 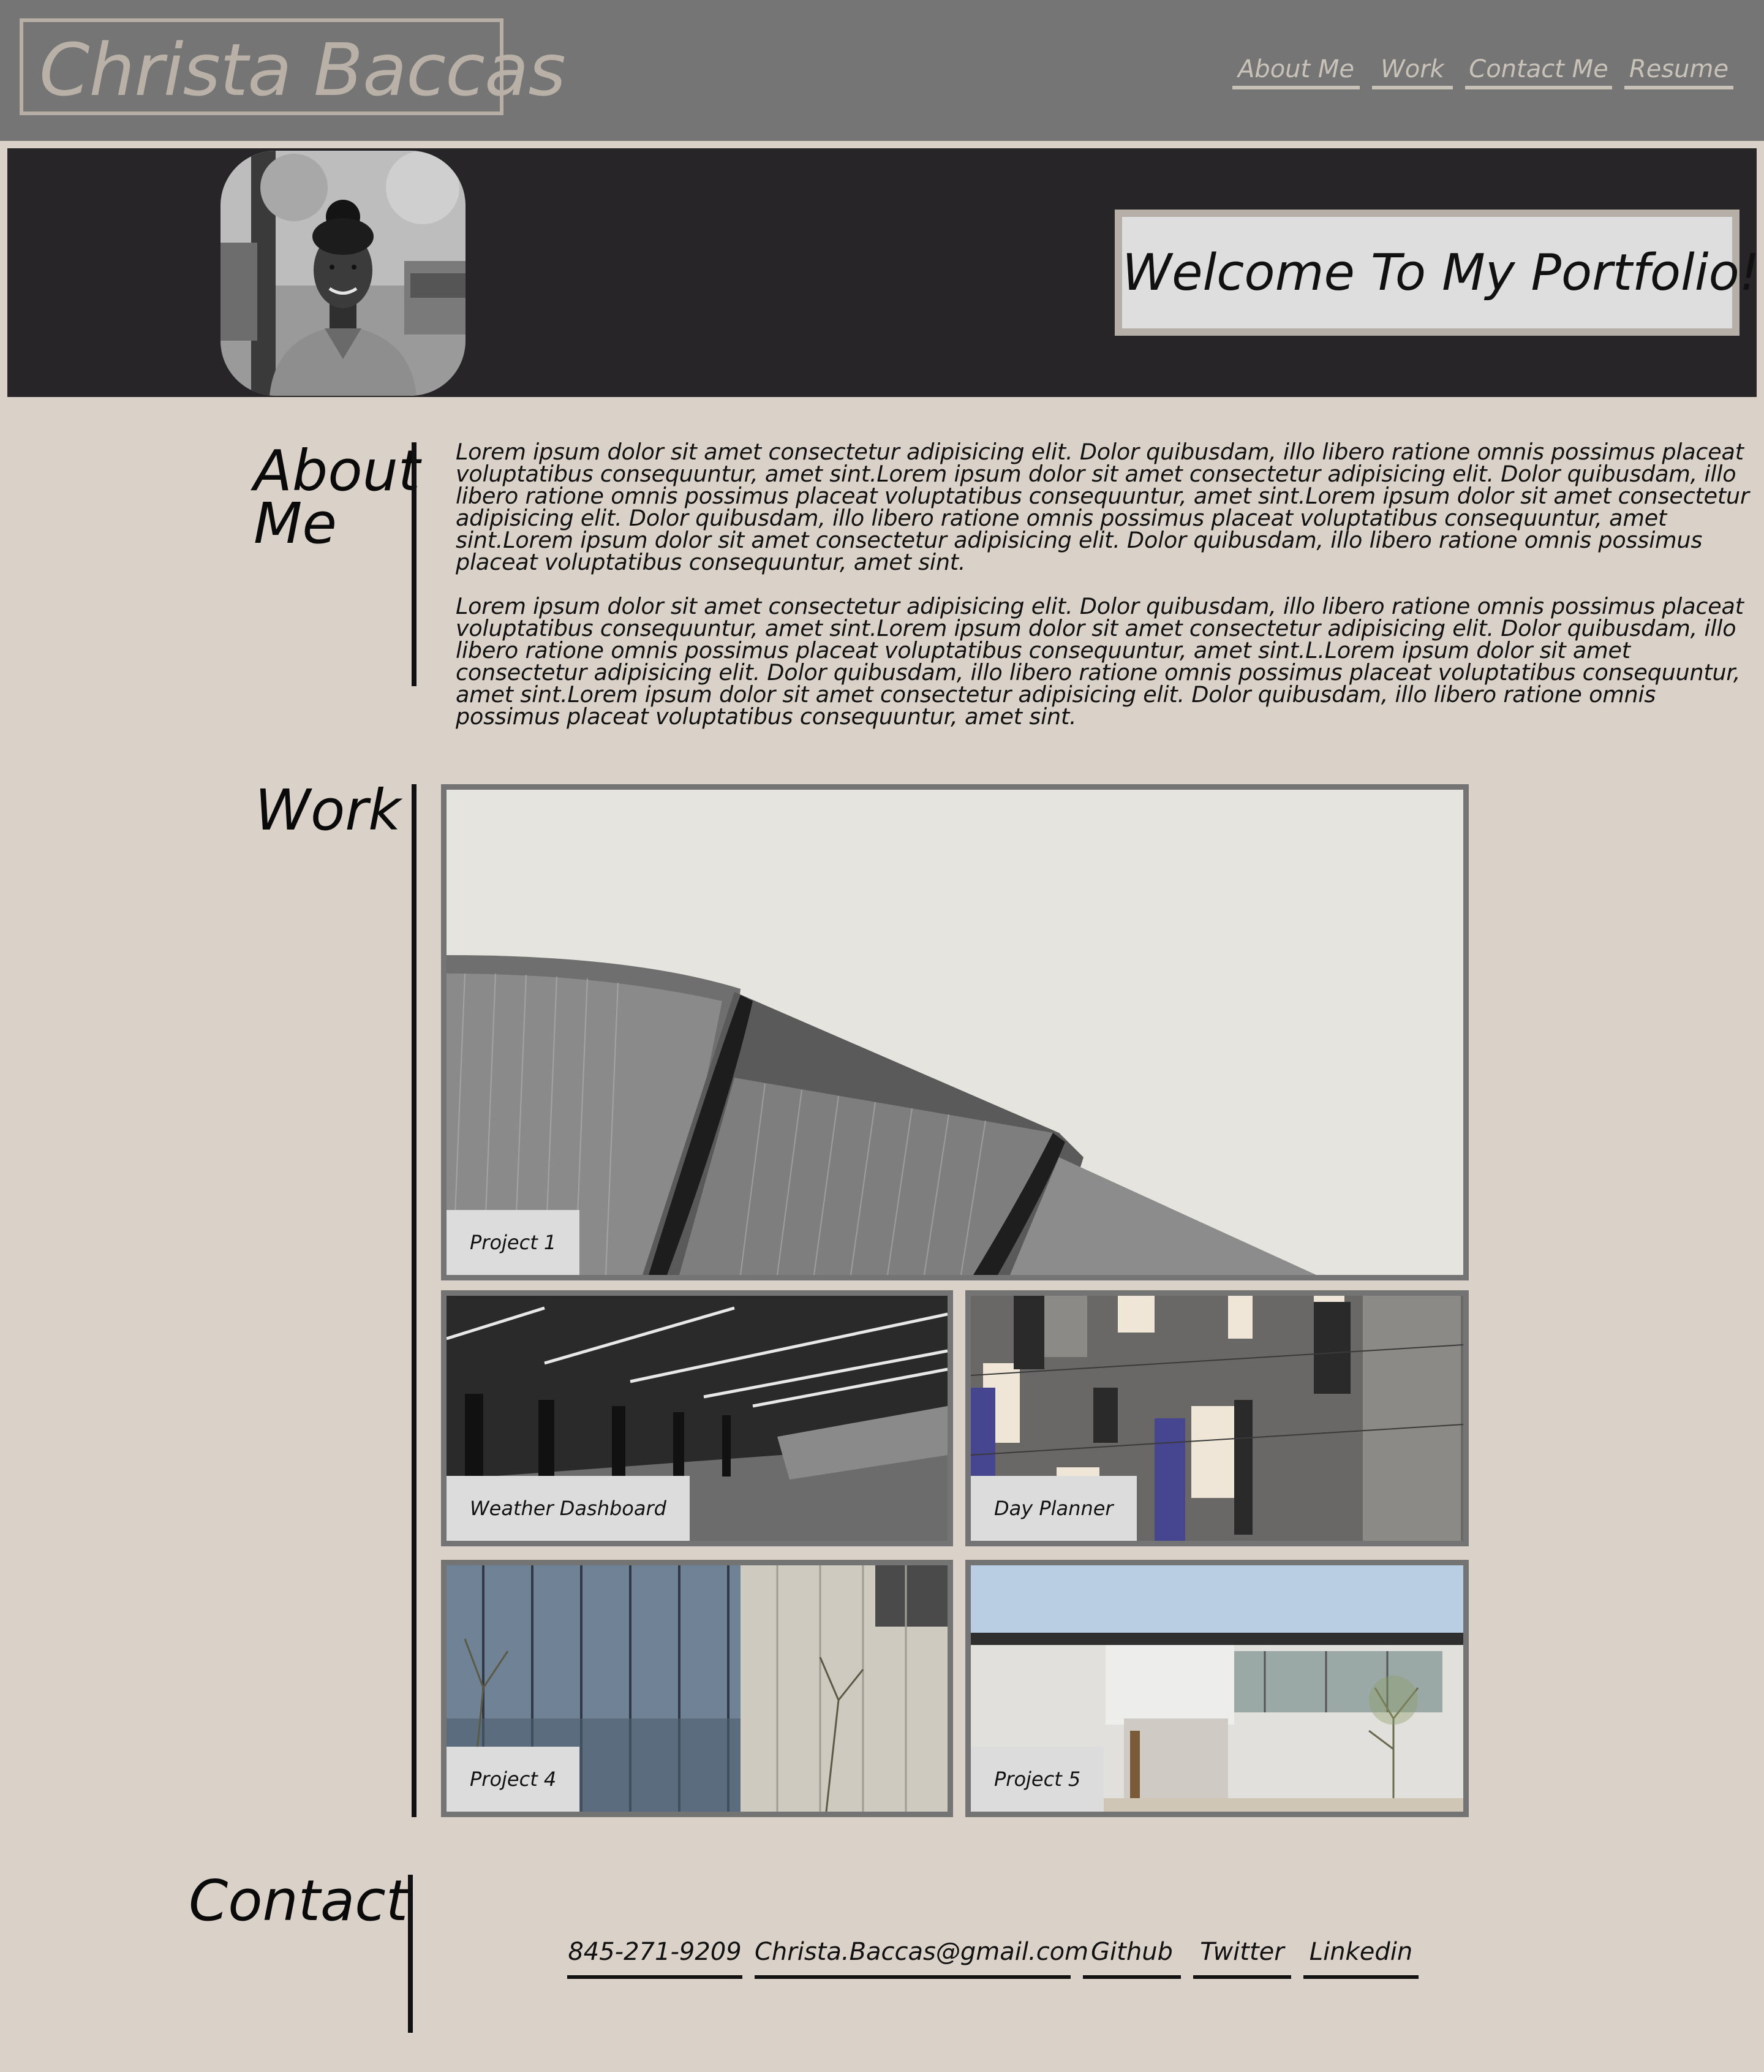 I want to click on day-planner-label: Day Planner, so click(x=1054, y=1508).